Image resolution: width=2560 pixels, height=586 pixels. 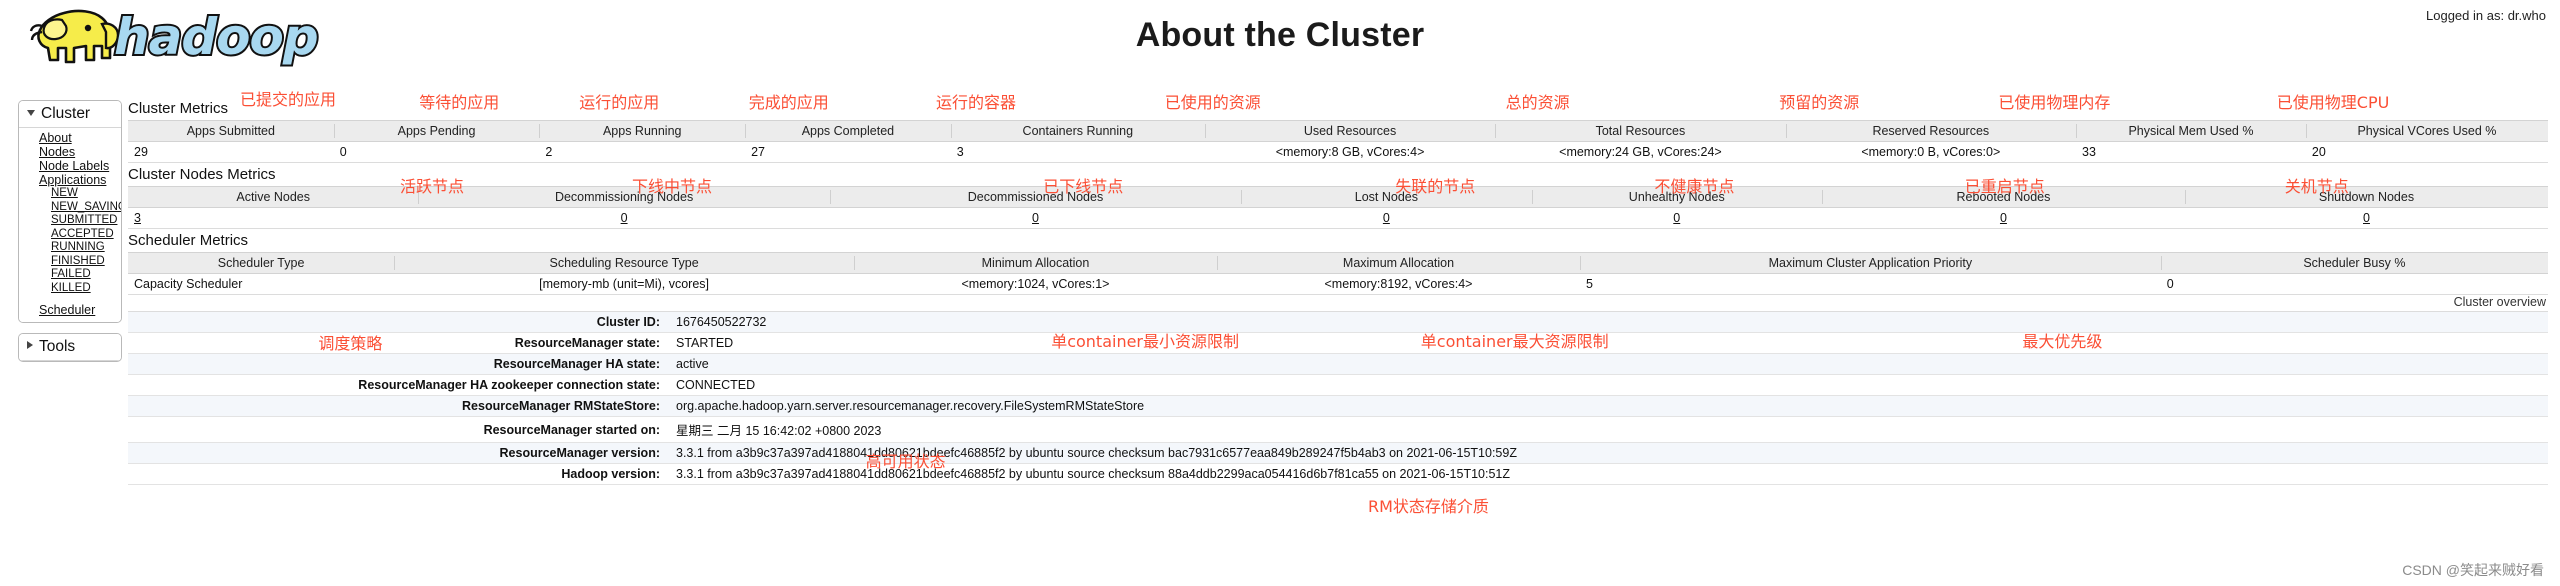 What do you see at coordinates (642, 152) in the screenshot?
I see `val-apps-running: 2` at bounding box center [642, 152].